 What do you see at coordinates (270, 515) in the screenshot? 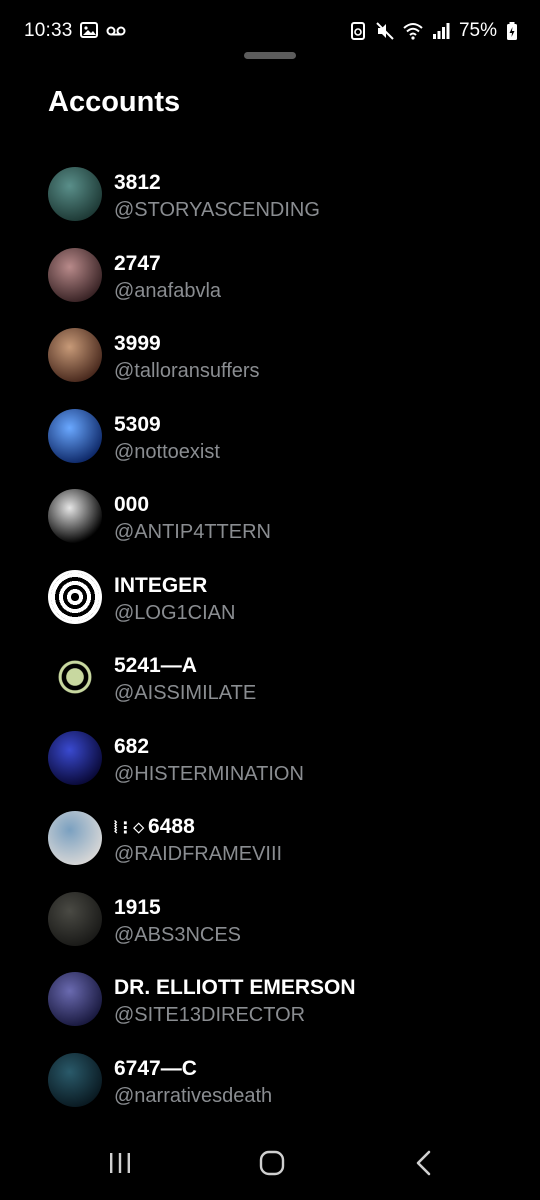
I see `account-row: 000 @ANTIP4TTERN` at bounding box center [270, 515].